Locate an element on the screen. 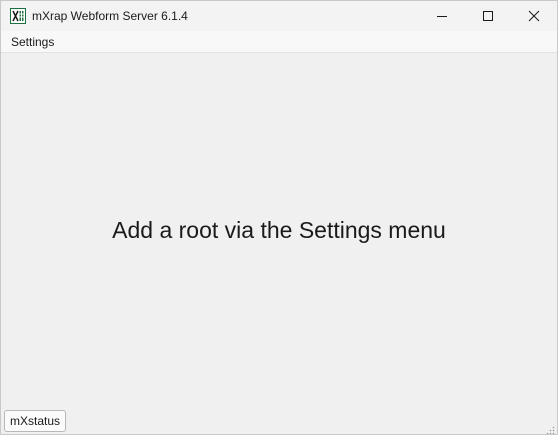 The height and width of the screenshot is (435, 558). close-button is located at coordinates (534, 16).